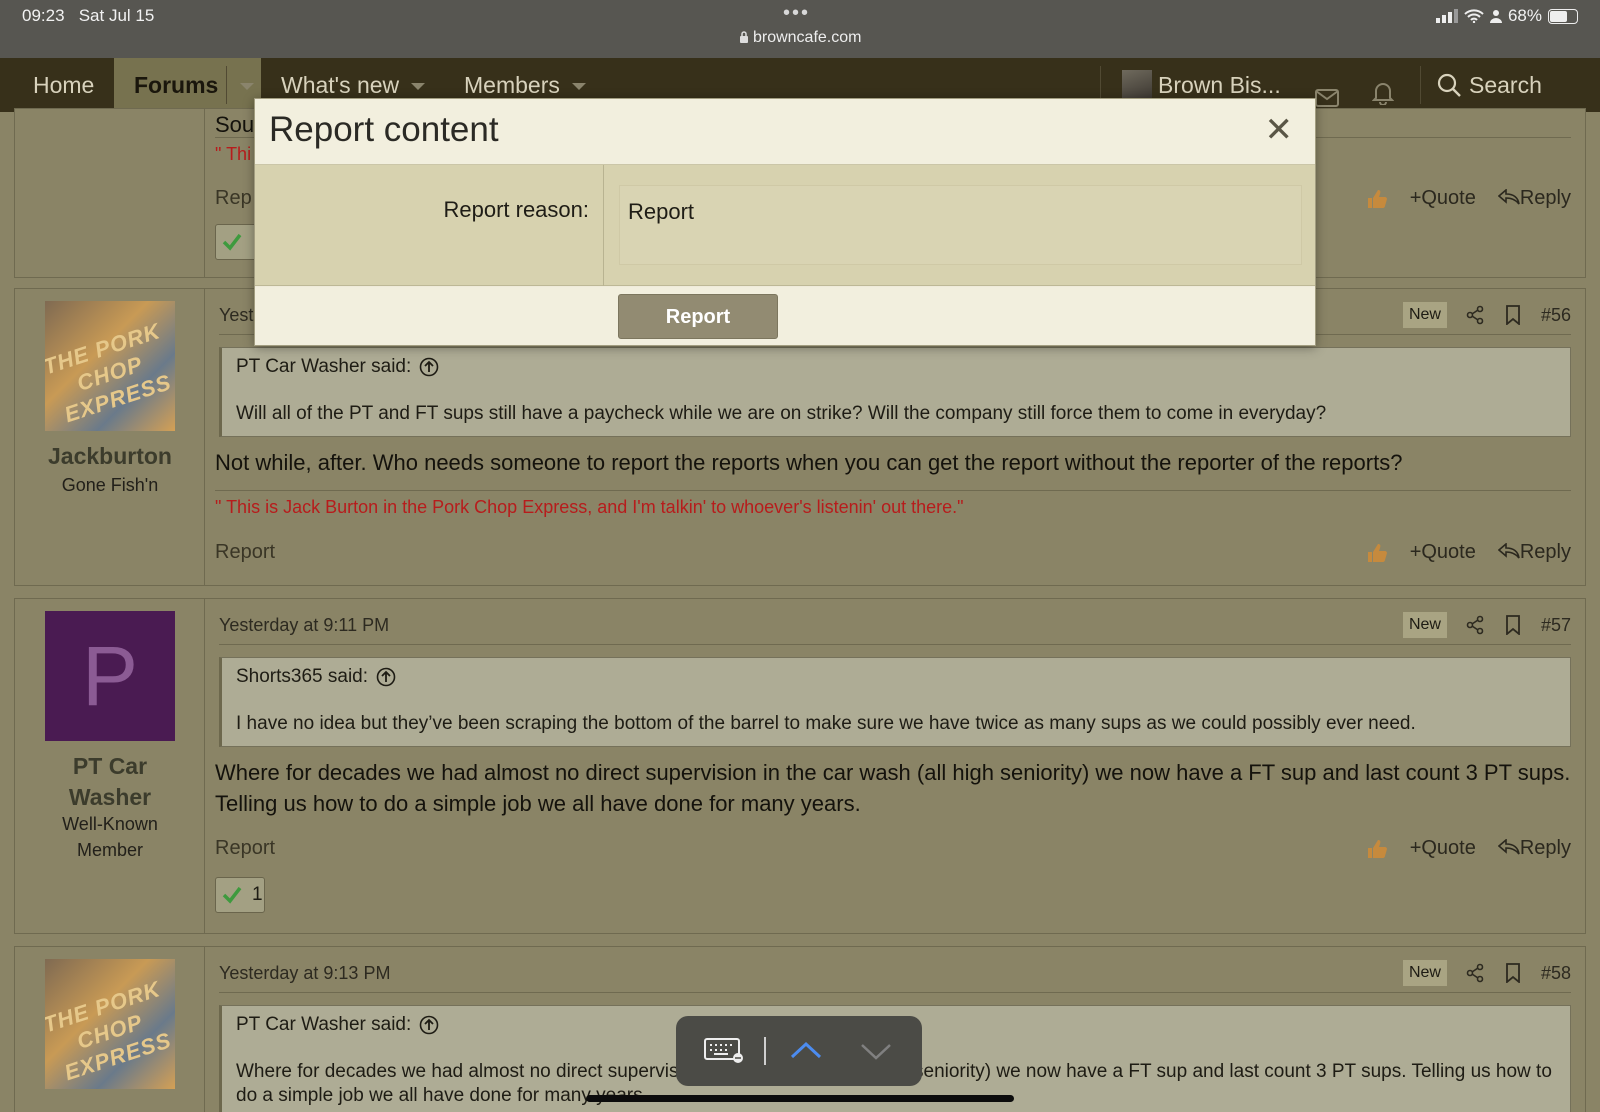 This screenshot has height=1112, width=1600. I want to click on keyboard-icon, so click(724, 1051).